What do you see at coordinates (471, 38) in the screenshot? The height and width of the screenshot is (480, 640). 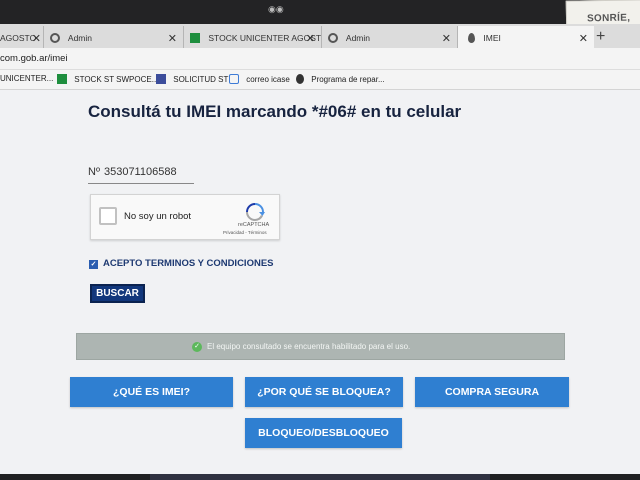 I see `drop-icon` at bounding box center [471, 38].